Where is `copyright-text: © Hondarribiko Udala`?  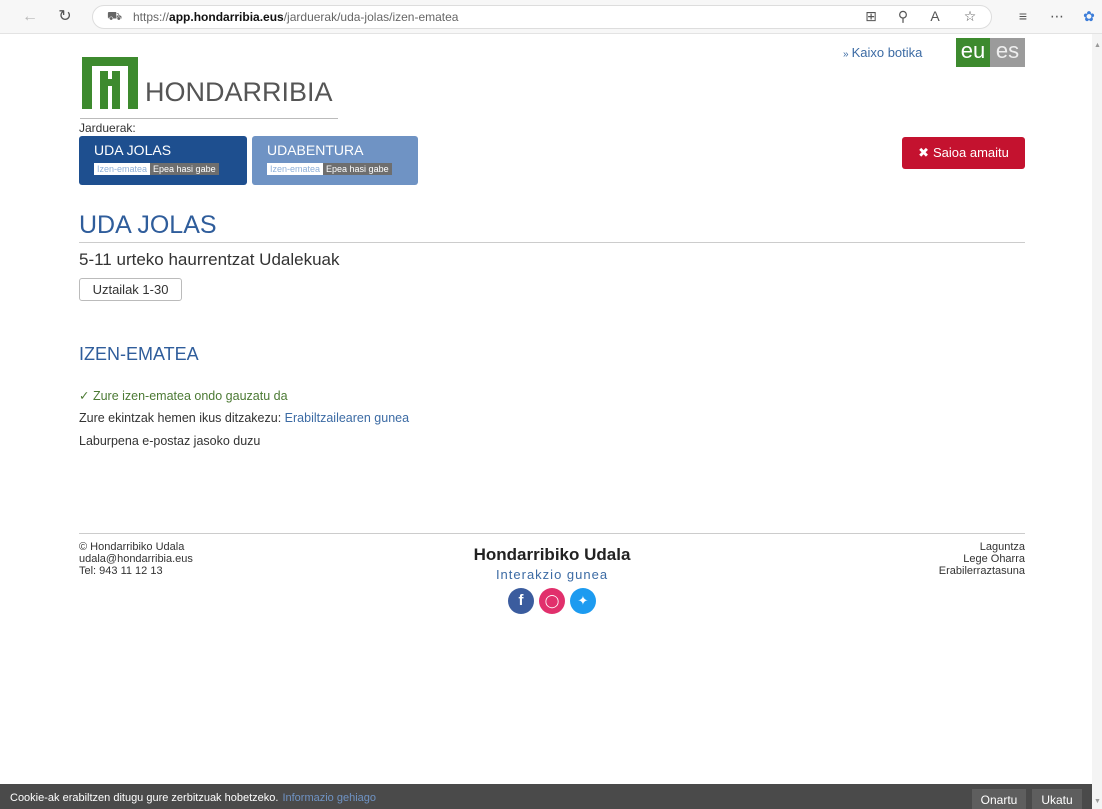 copyright-text: © Hondarribiko Udala is located at coordinates (132, 547).